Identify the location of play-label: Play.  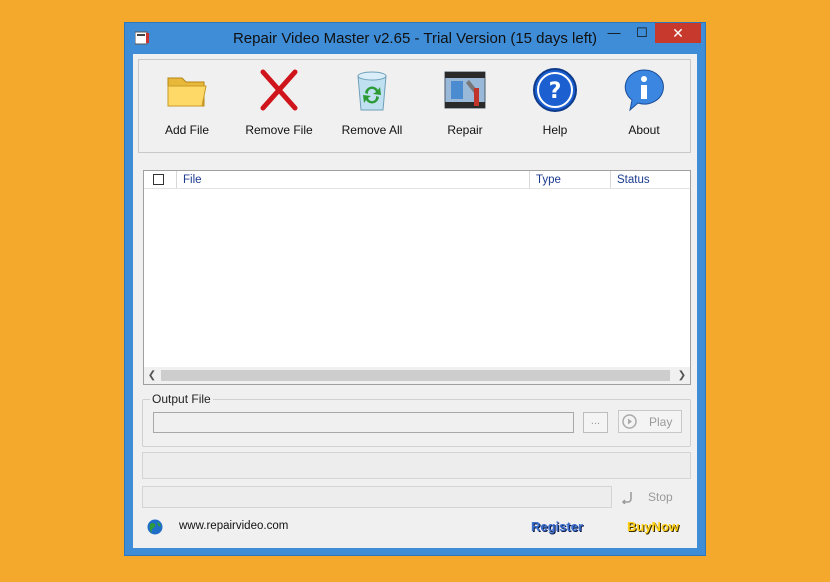
(661, 422).